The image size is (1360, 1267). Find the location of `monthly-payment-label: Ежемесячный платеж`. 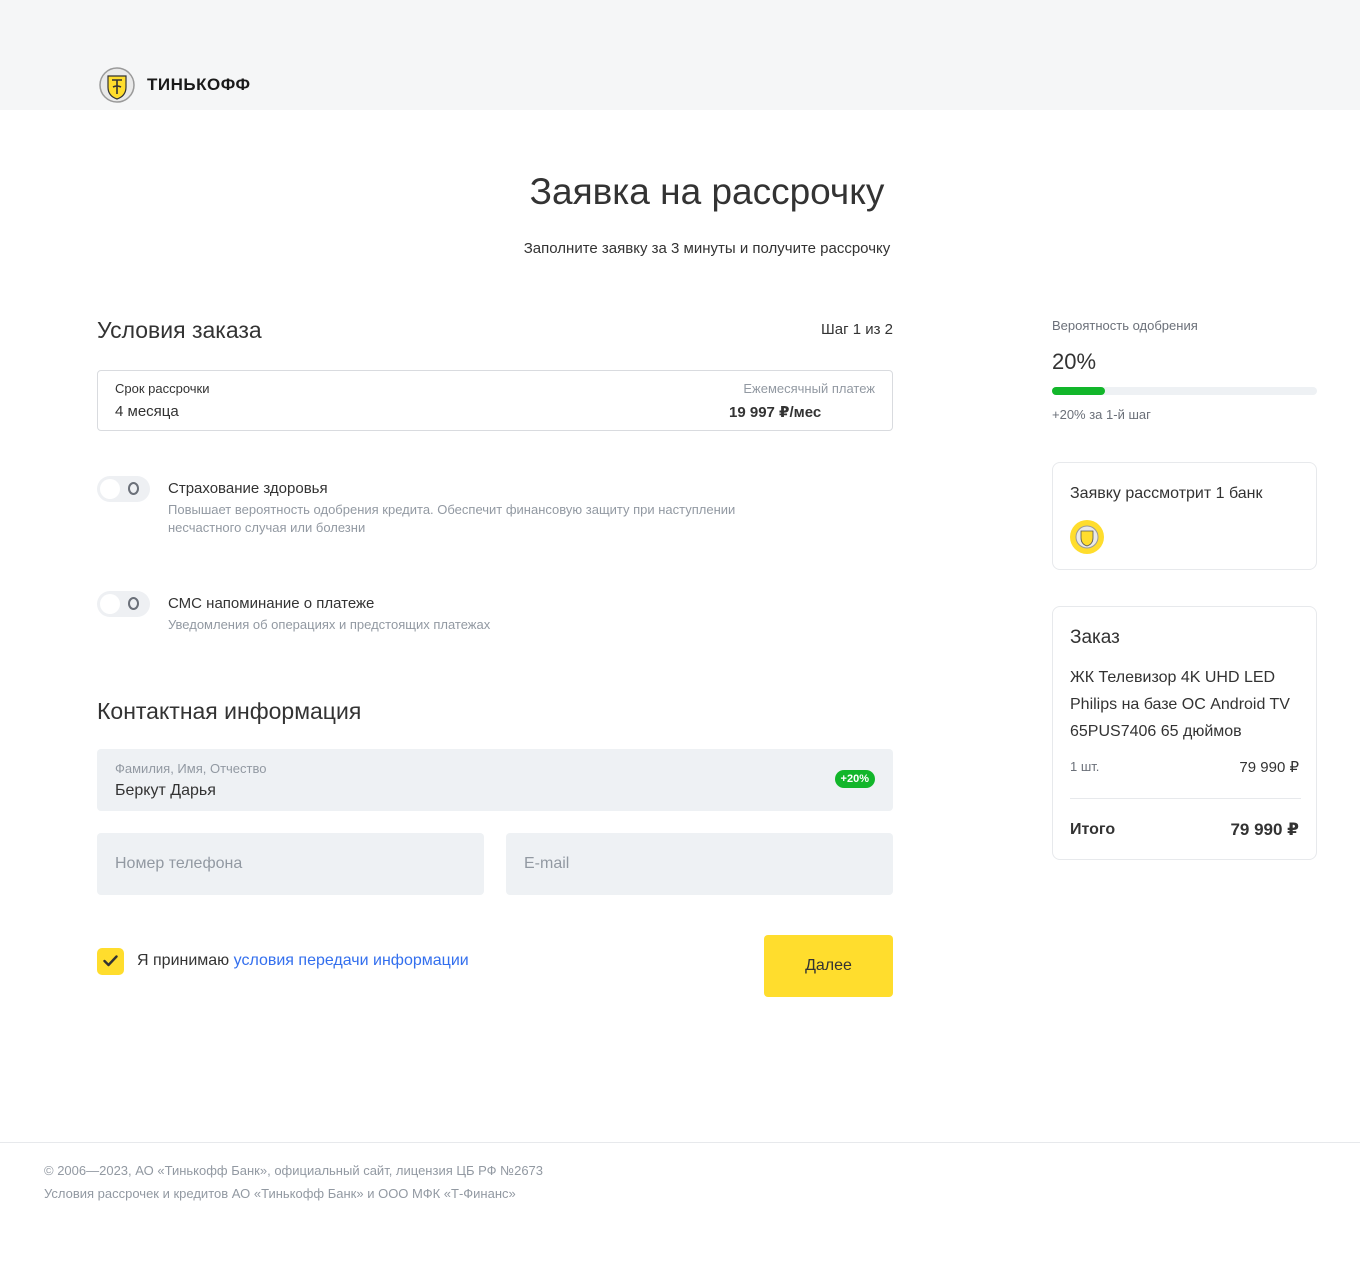

monthly-payment-label: Ежемесячный платеж is located at coordinates (809, 388).